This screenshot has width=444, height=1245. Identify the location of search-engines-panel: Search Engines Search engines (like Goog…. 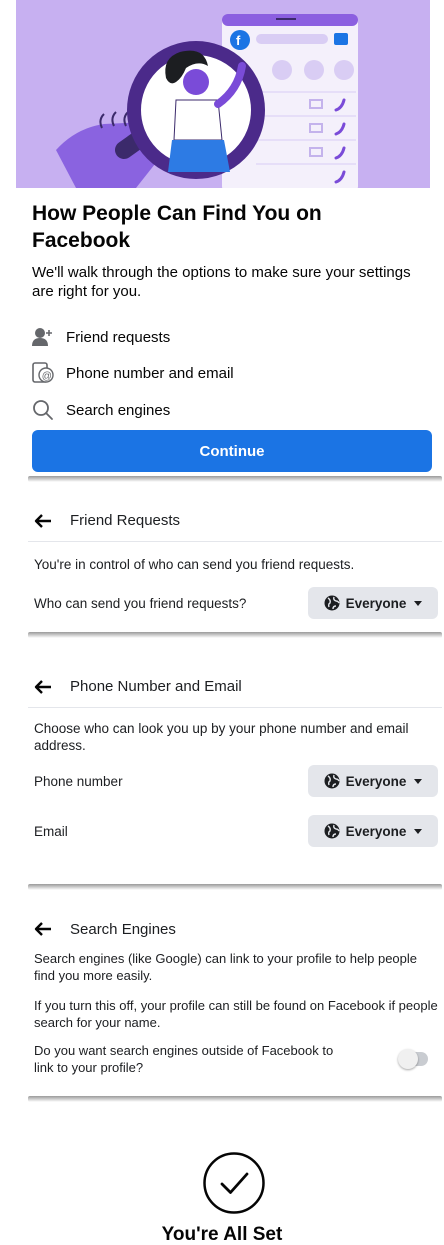
(235, 1005).